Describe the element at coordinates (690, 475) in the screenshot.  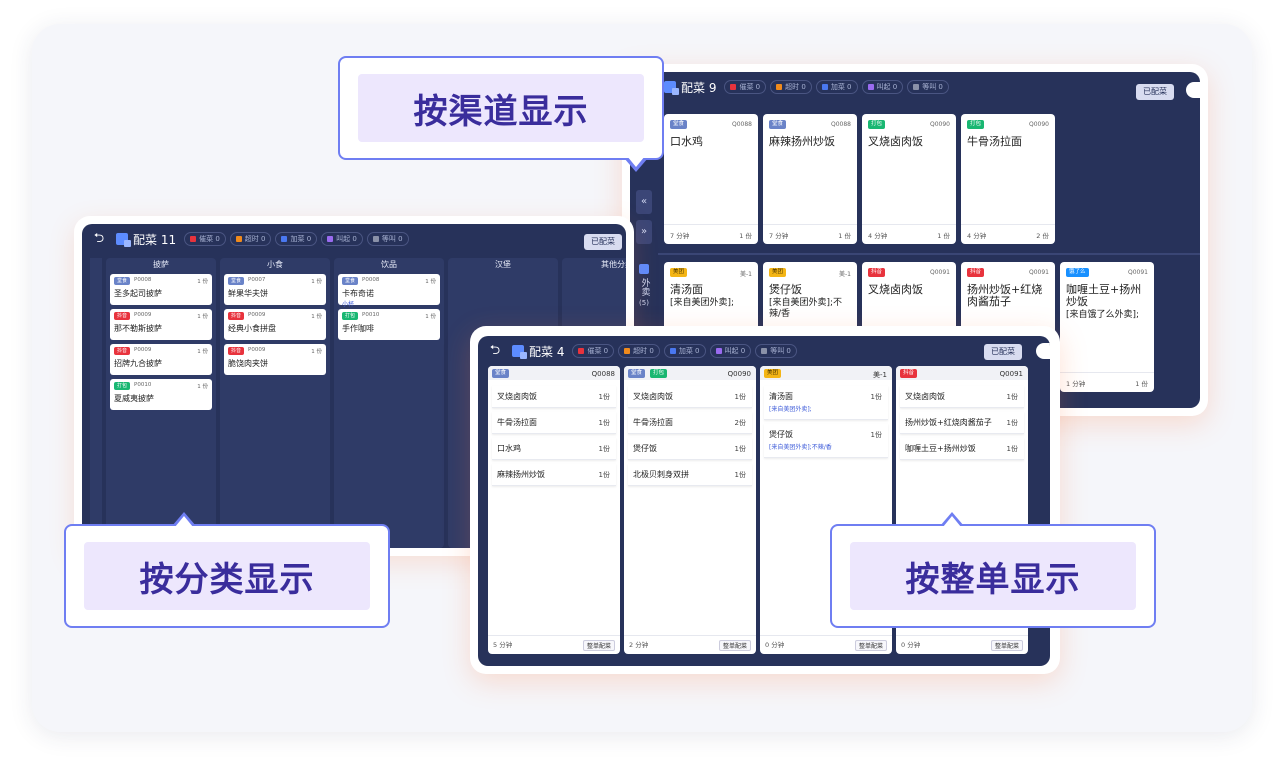
I see `order-line: 北极贝刺身双拼 1份` at that location.